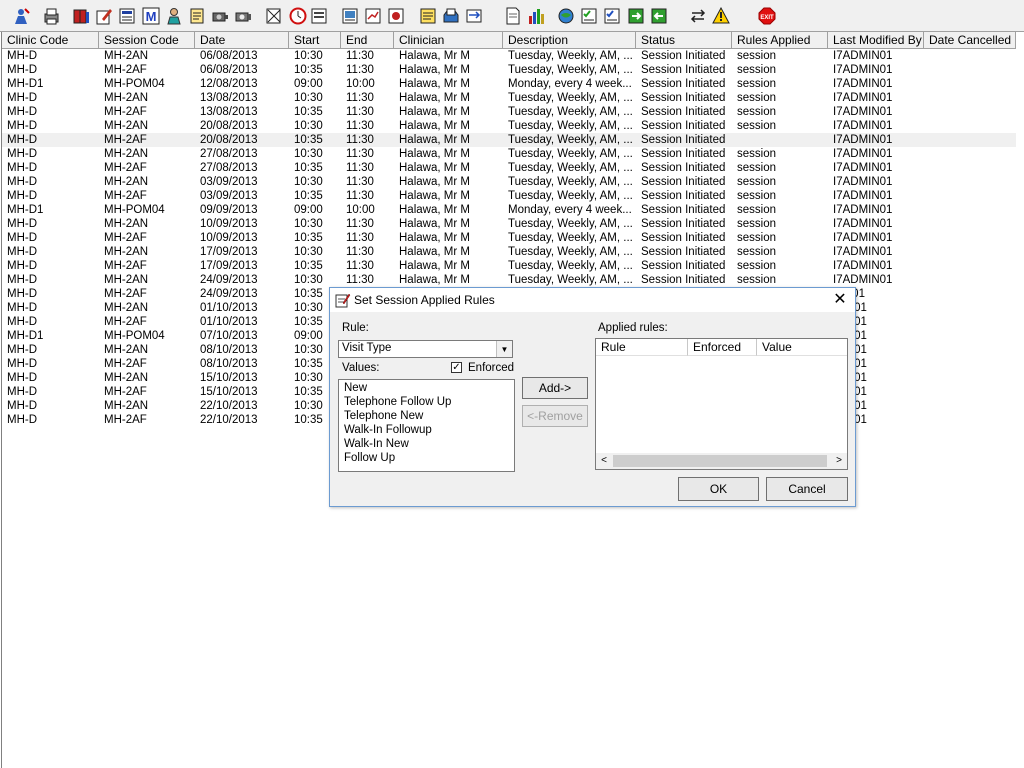  What do you see at coordinates (684, 40) in the screenshot?
I see `column-header-status: Status` at bounding box center [684, 40].